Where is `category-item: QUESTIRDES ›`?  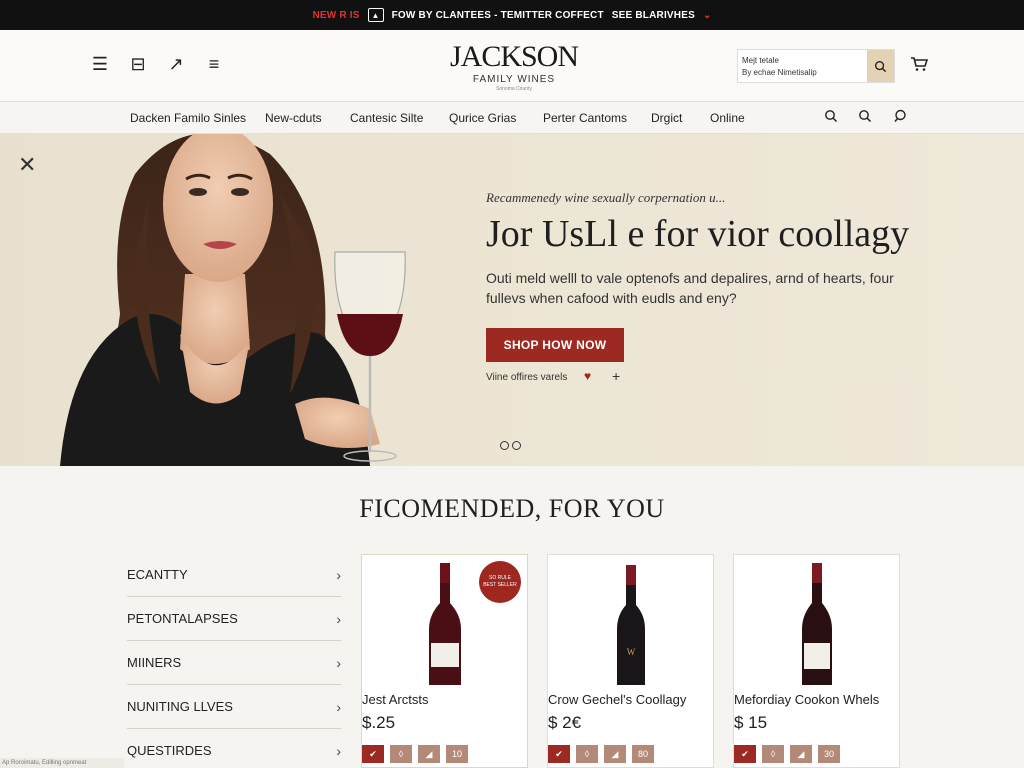
category-item: QUESTIRDES › is located at coordinates (234, 748).